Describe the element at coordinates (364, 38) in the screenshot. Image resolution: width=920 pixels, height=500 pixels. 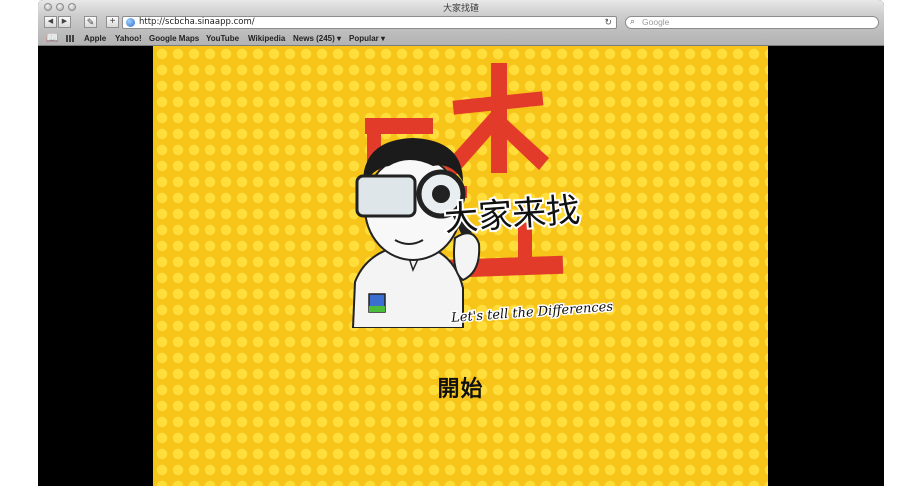
I see `bookmark-popular-label: Popular` at that location.